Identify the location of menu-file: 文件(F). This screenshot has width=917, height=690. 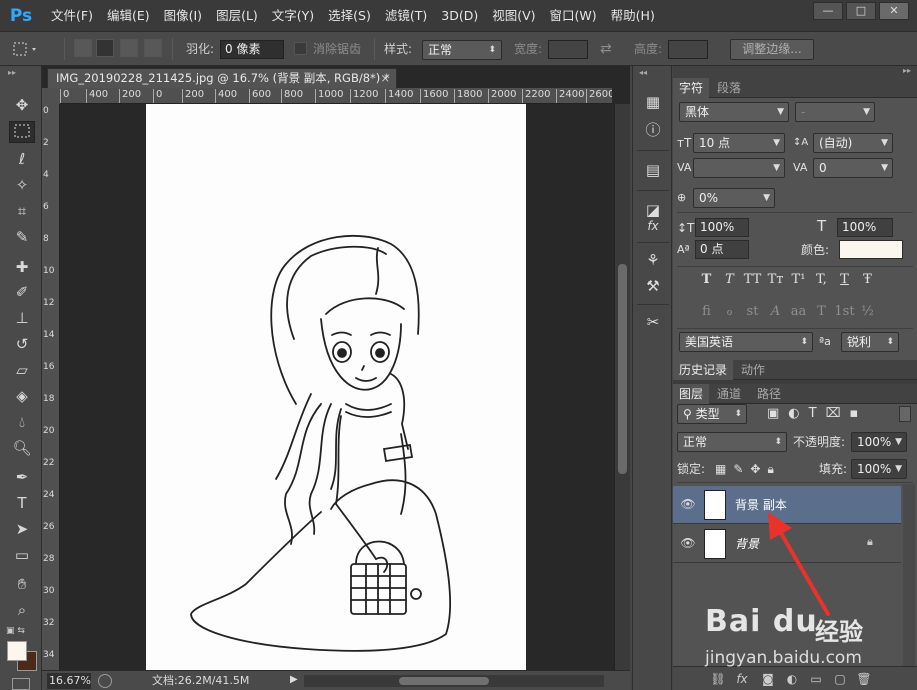
(72, 16).